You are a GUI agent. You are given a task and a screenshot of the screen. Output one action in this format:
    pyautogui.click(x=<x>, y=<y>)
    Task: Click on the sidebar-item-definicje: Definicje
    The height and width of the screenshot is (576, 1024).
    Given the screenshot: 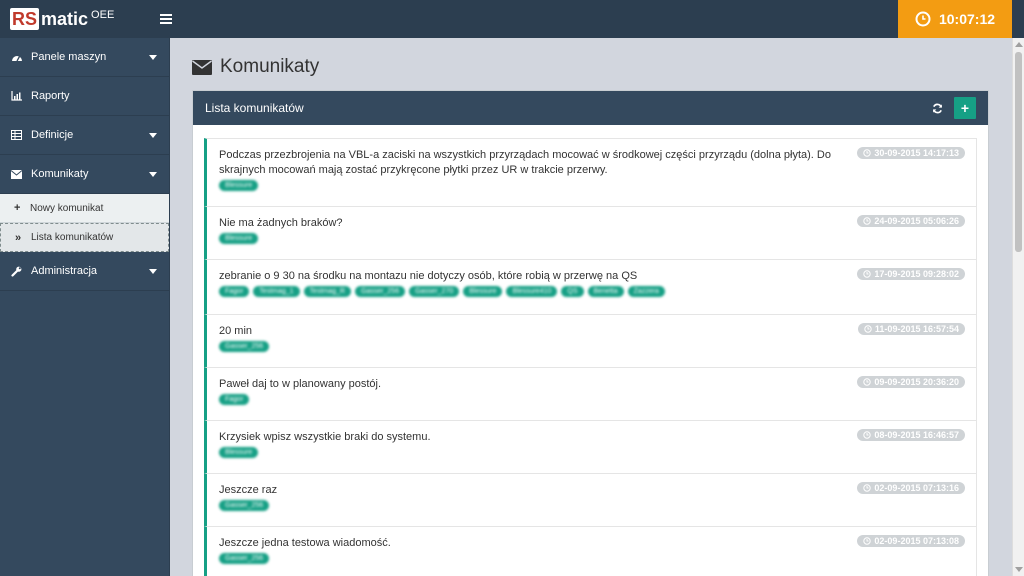 What is the action you would take?
    pyautogui.click(x=84, y=135)
    